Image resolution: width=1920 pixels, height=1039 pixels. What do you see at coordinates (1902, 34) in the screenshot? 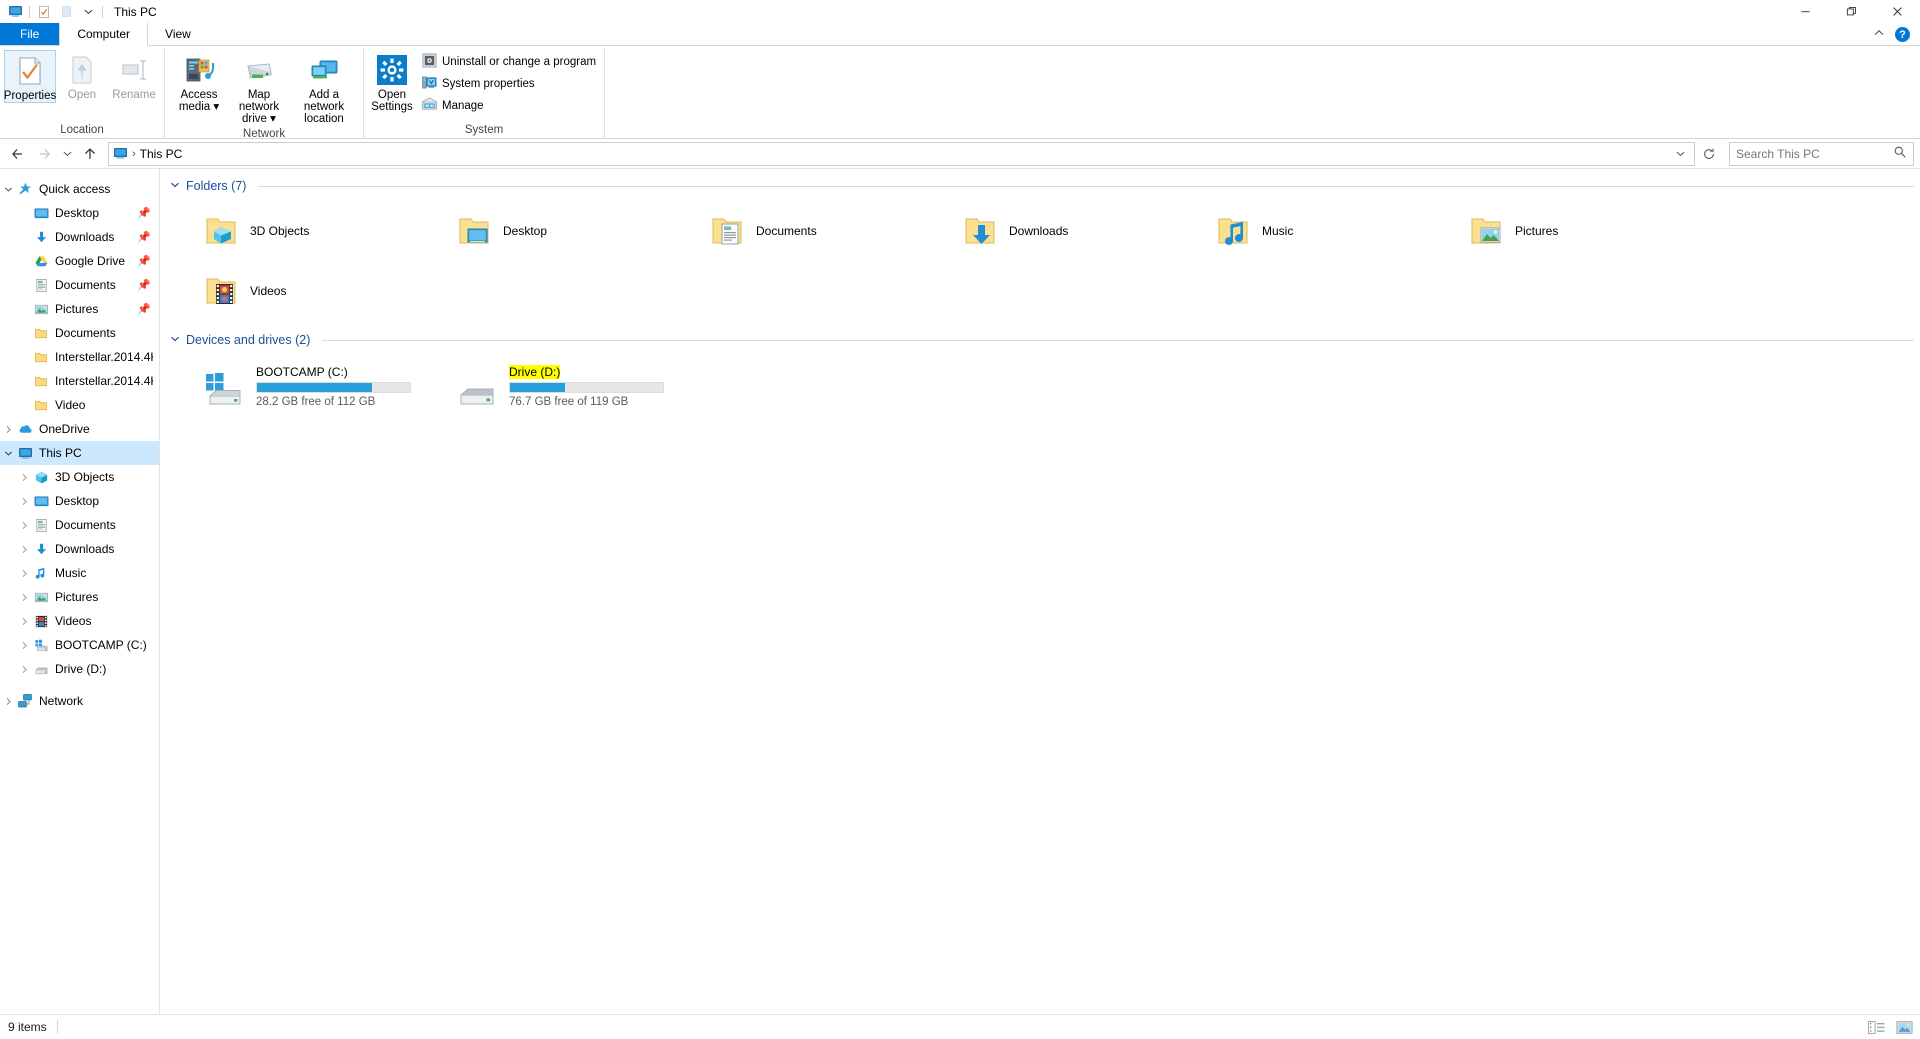
I see `help-icon: ?` at bounding box center [1902, 34].